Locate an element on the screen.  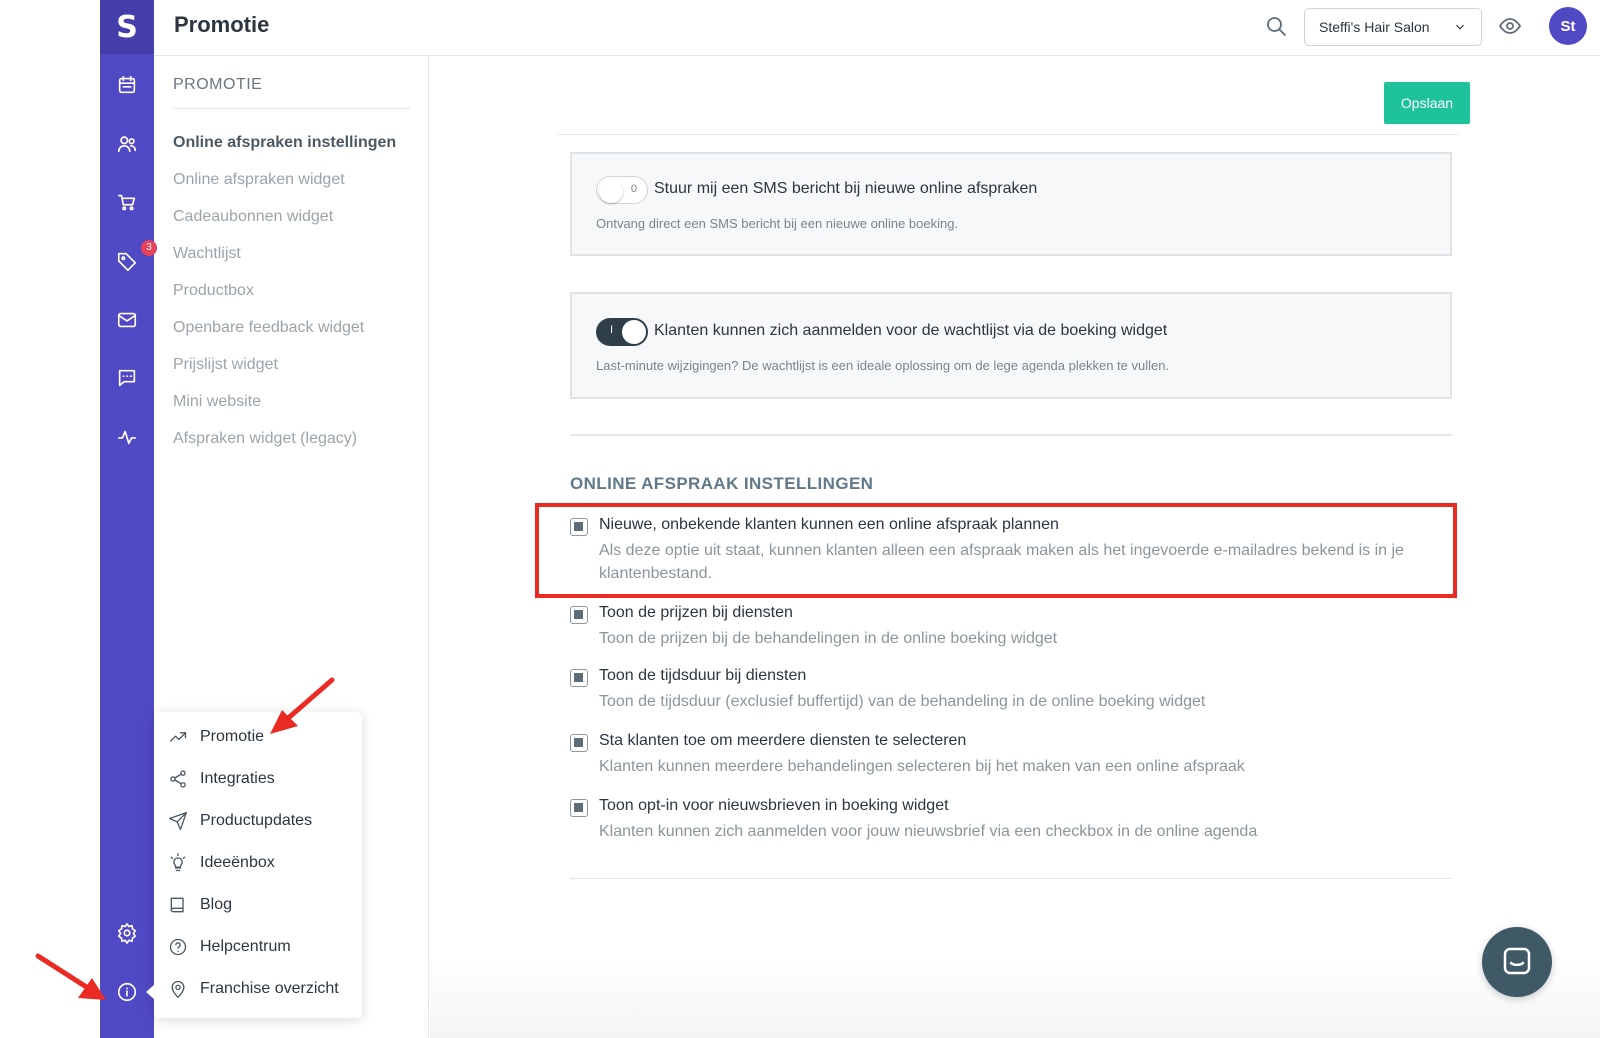
highlight-box is located at coordinates (996, 550).